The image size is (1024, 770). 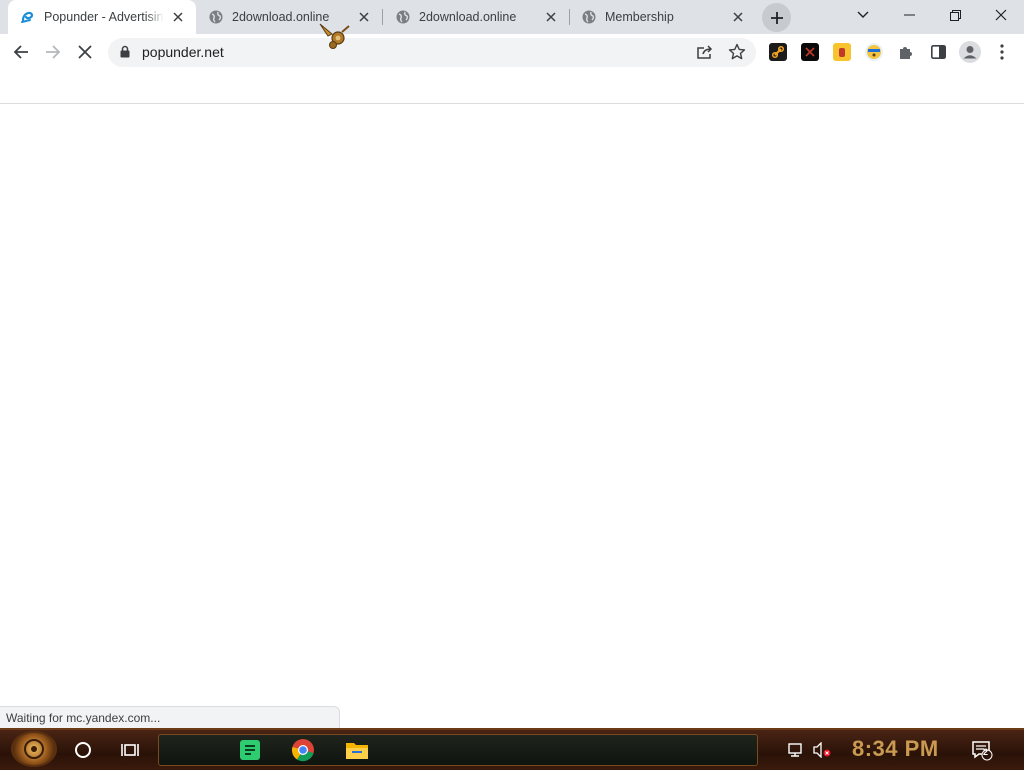 I want to click on tab-2download-2: 2download.online, so click(x=476, y=17).